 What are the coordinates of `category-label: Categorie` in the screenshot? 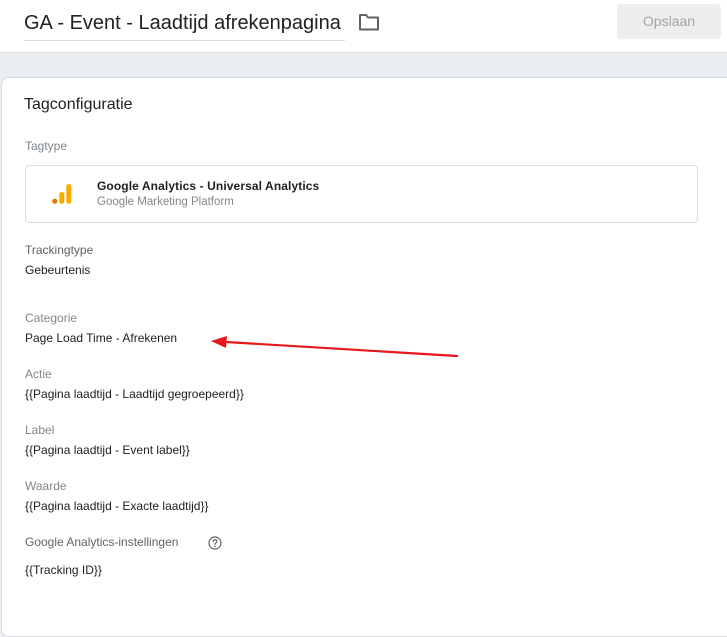 It's located at (51, 318).